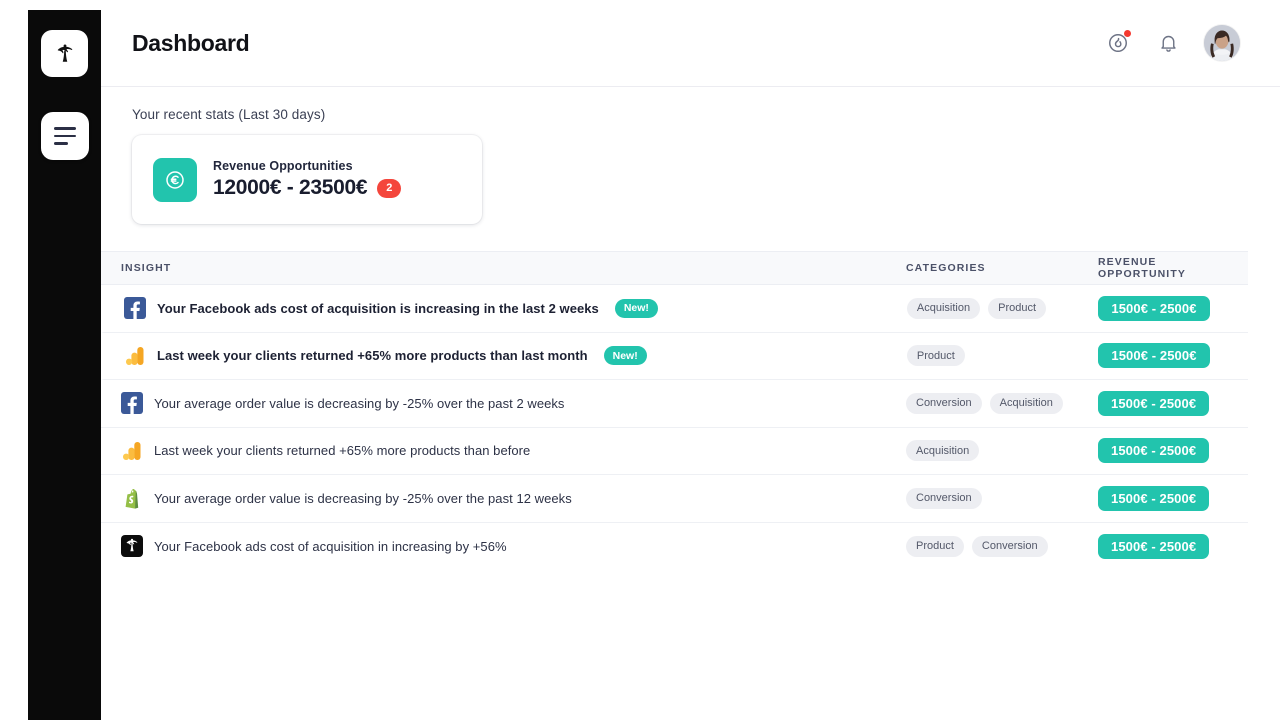 Image resolution: width=1280 pixels, height=720 pixels. Describe the element at coordinates (1002, 356) in the screenshot. I see `categories-cell: Product` at that location.